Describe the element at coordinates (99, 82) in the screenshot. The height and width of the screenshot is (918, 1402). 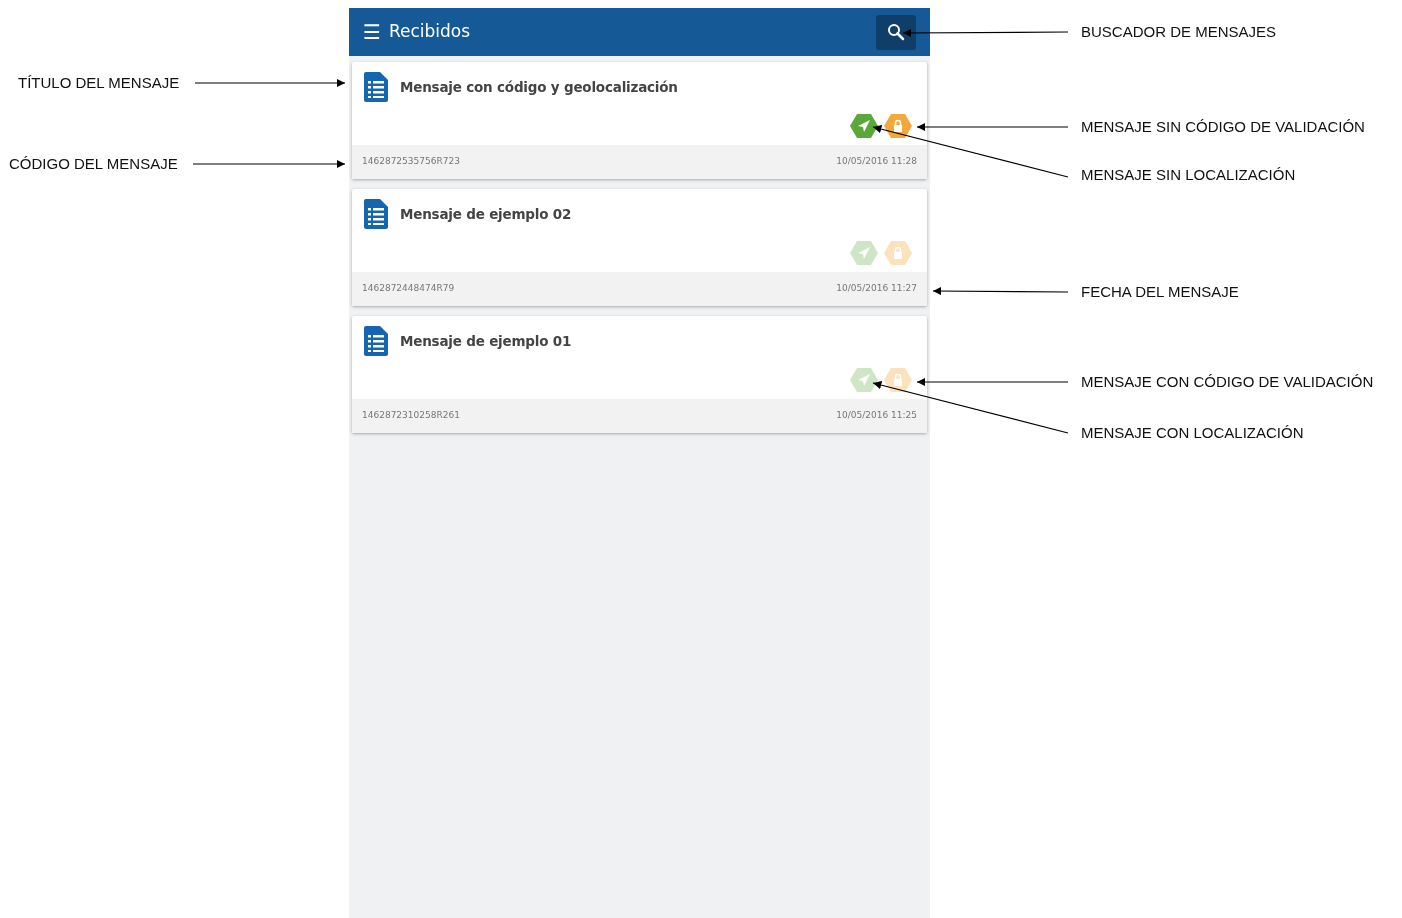
I see `callout-label: TÍTULO DEL MENSAJE` at that location.